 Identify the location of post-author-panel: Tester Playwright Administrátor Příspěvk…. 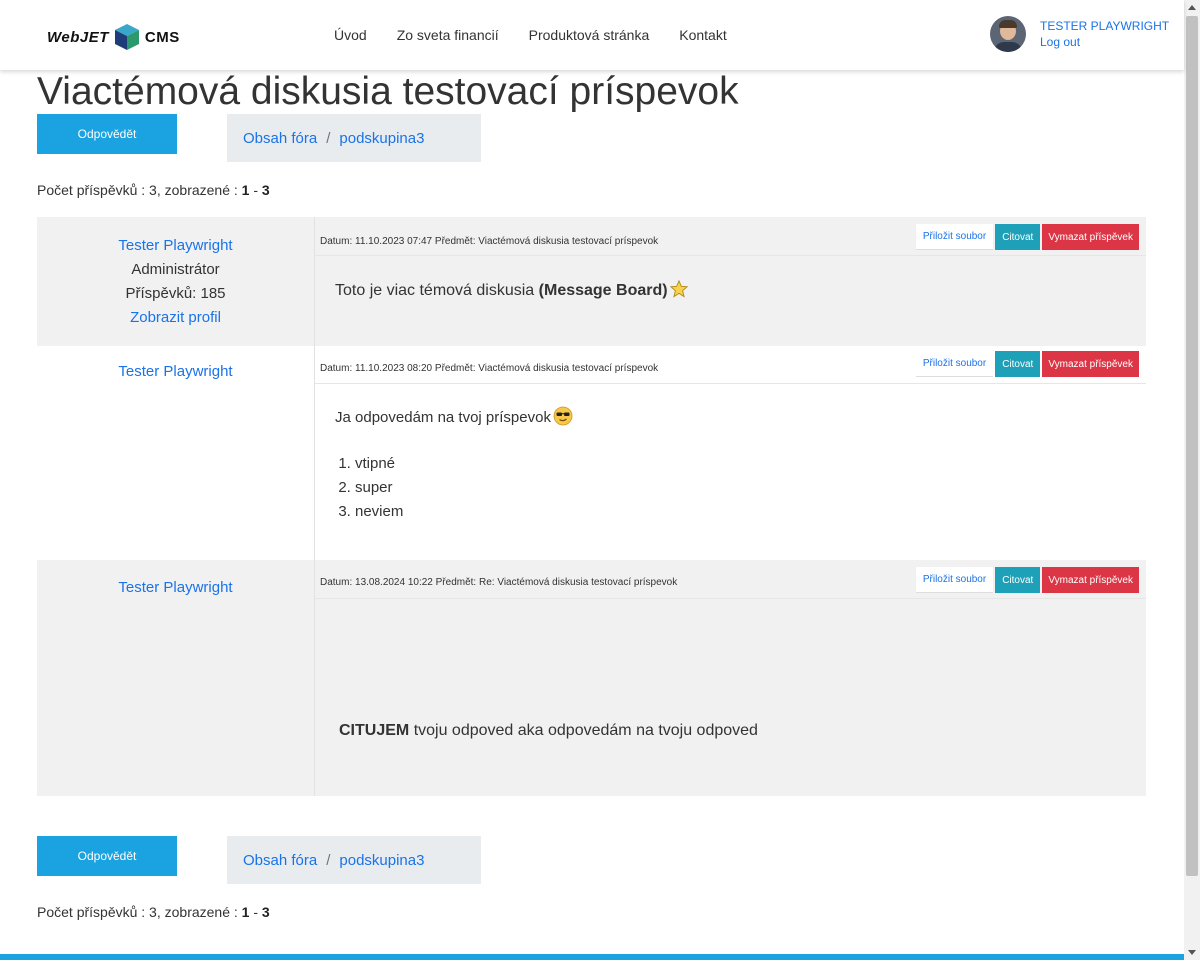
(175, 282).